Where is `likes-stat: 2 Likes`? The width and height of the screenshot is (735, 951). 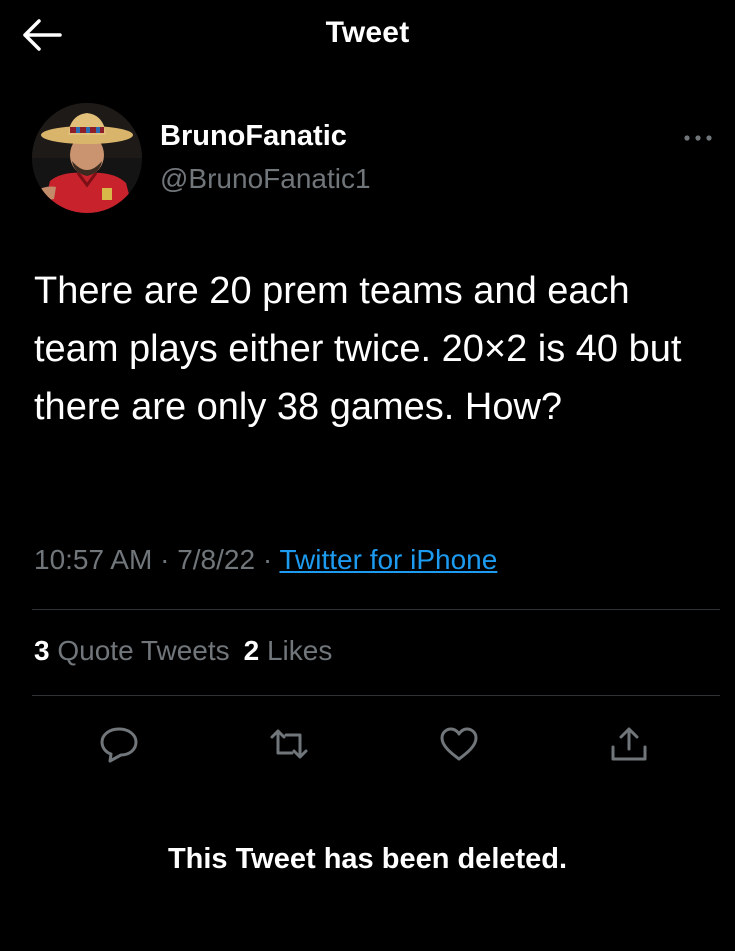 likes-stat: 2 Likes is located at coordinates (288, 651).